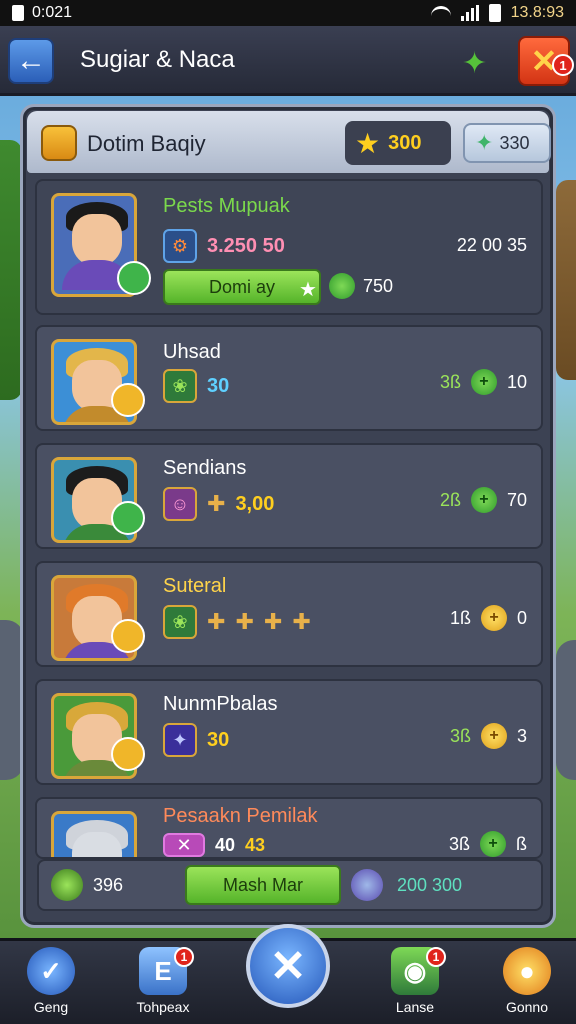  What do you see at coordinates (146, 143) in the screenshot?
I see `panel-title: Dotim Baqiy` at bounding box center [146, 143].